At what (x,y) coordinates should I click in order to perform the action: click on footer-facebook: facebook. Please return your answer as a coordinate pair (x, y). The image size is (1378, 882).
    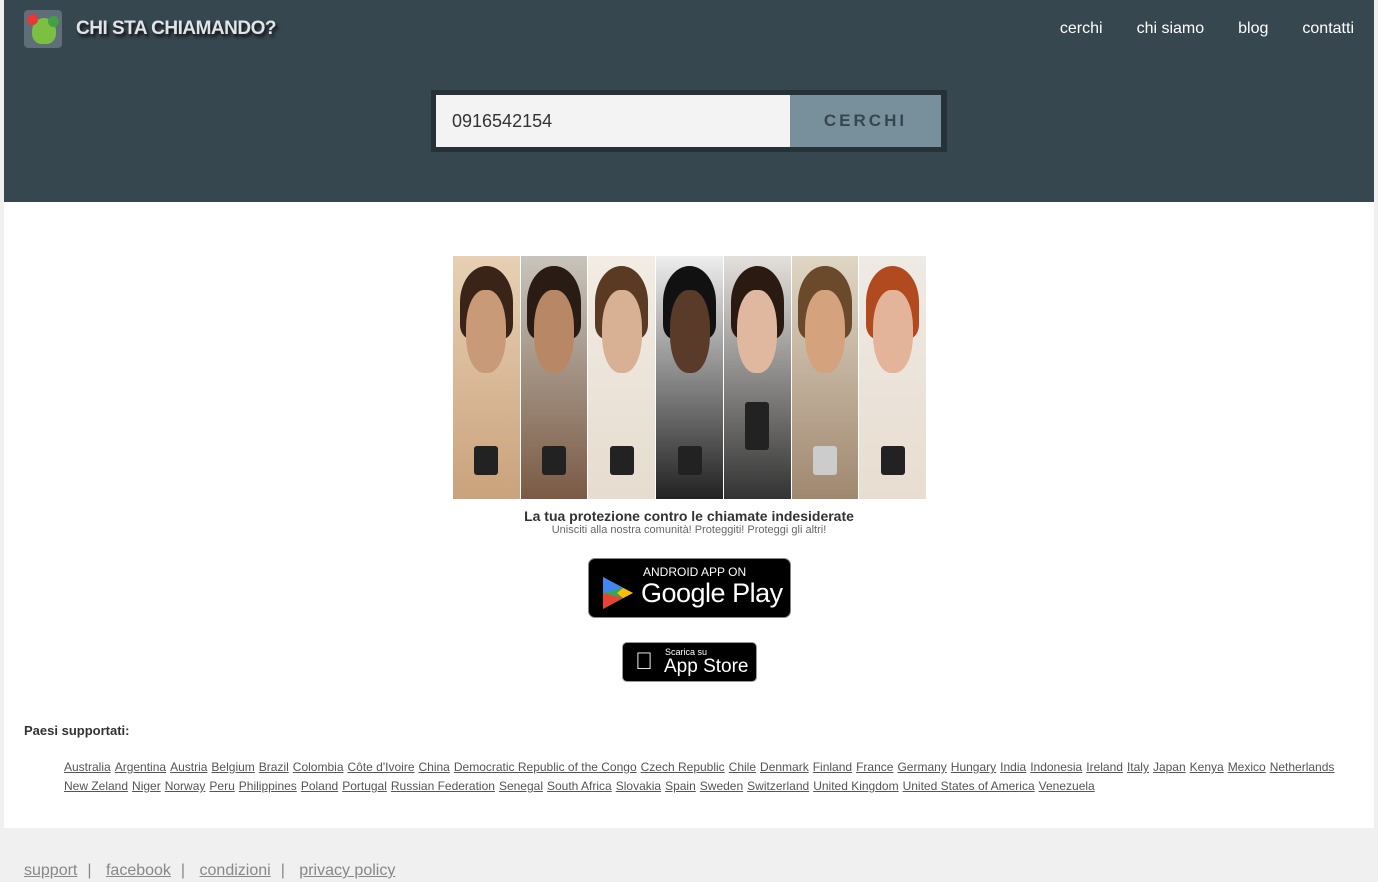
    Looking at the image, I should click on (138, 870).